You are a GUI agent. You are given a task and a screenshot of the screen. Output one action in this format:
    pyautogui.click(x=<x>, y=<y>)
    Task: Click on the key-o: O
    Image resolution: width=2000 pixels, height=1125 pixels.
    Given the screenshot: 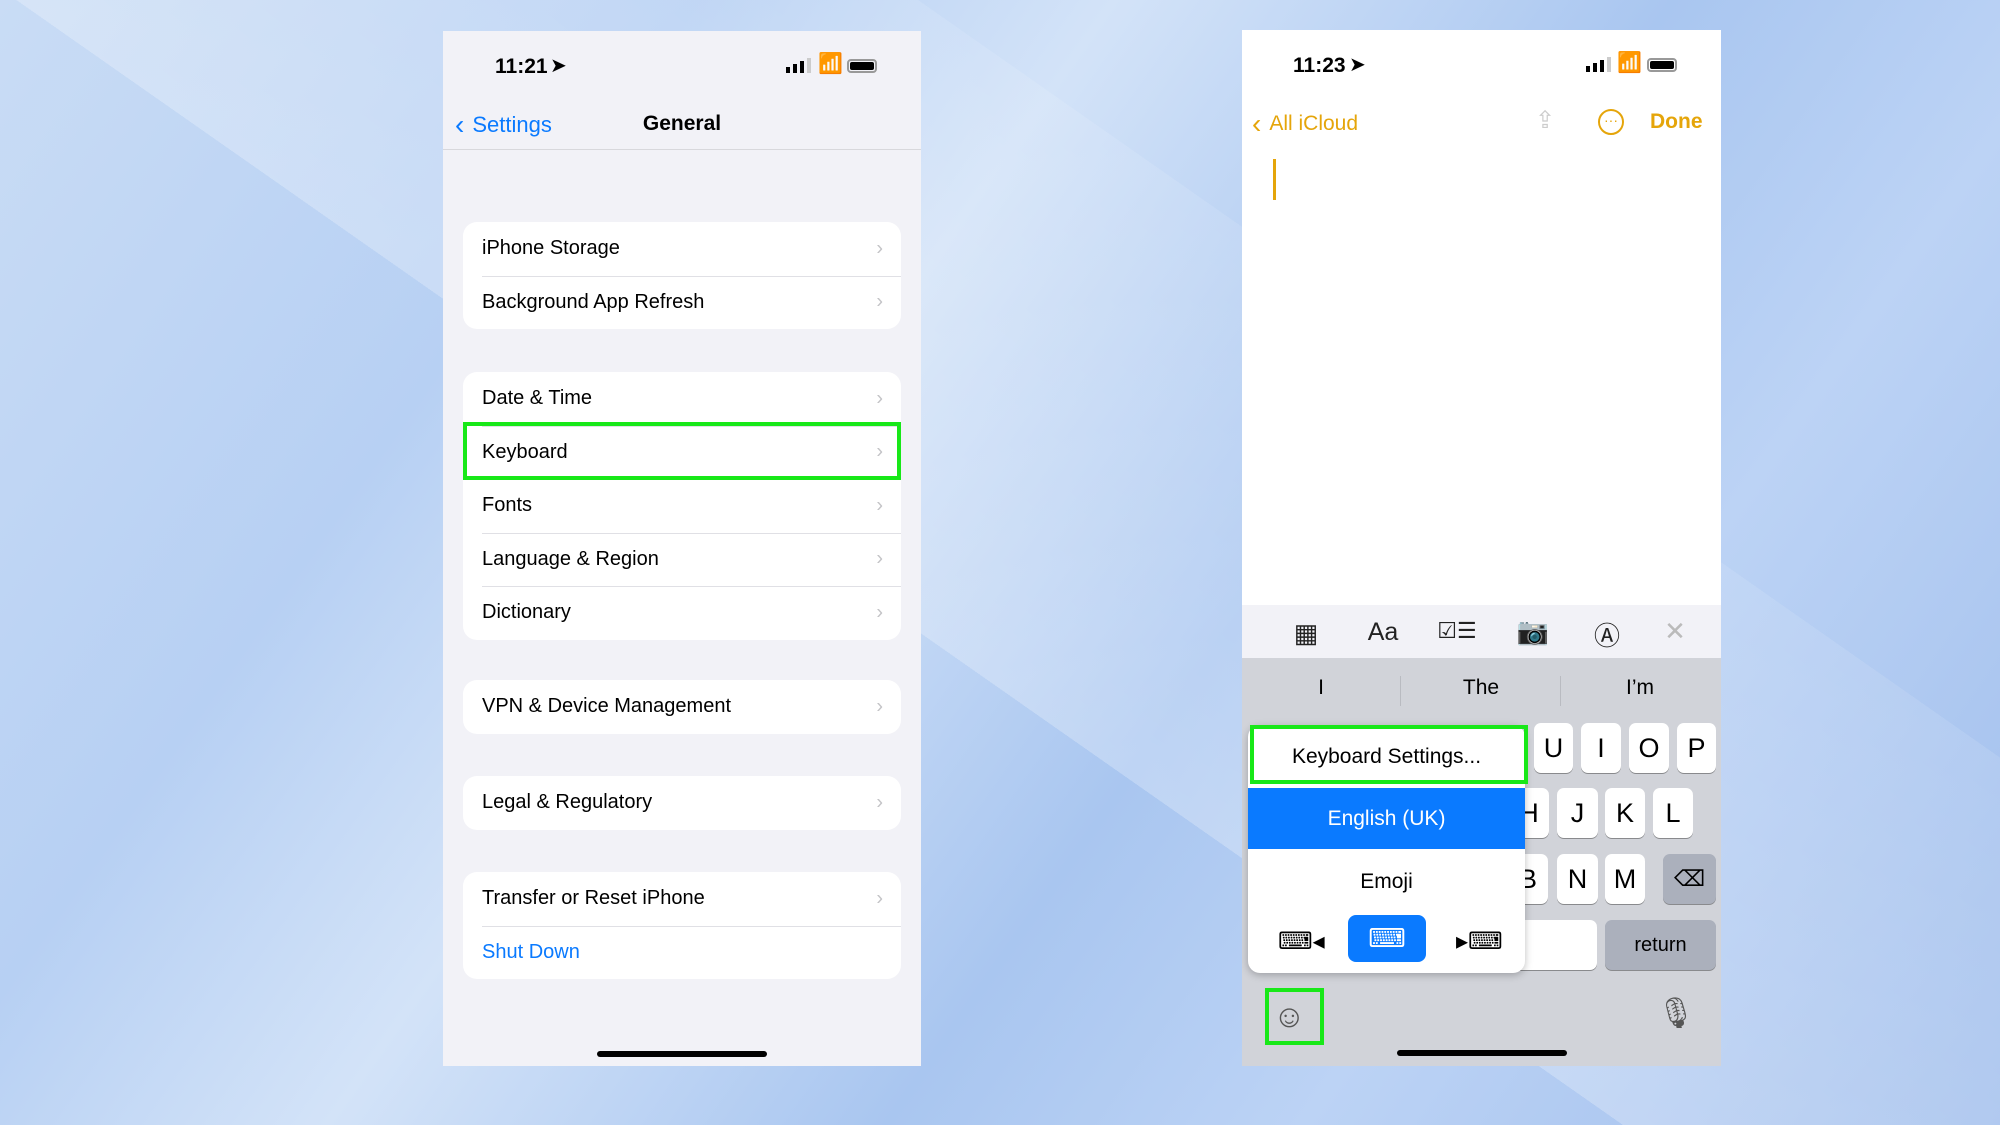 What is the action you would take?
    pyautogui.click(x=1649, y=748)
    